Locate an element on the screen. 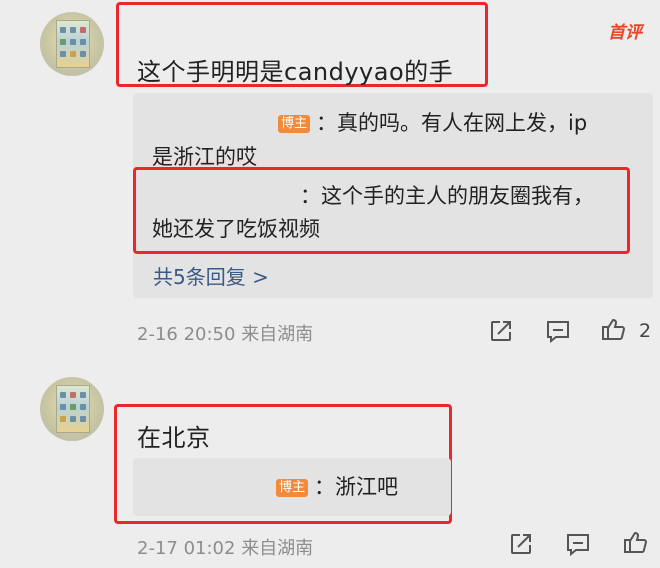  reply-line: 博主 ：真的吗。有人在网上发，ip is located at coordinates (432, 123).